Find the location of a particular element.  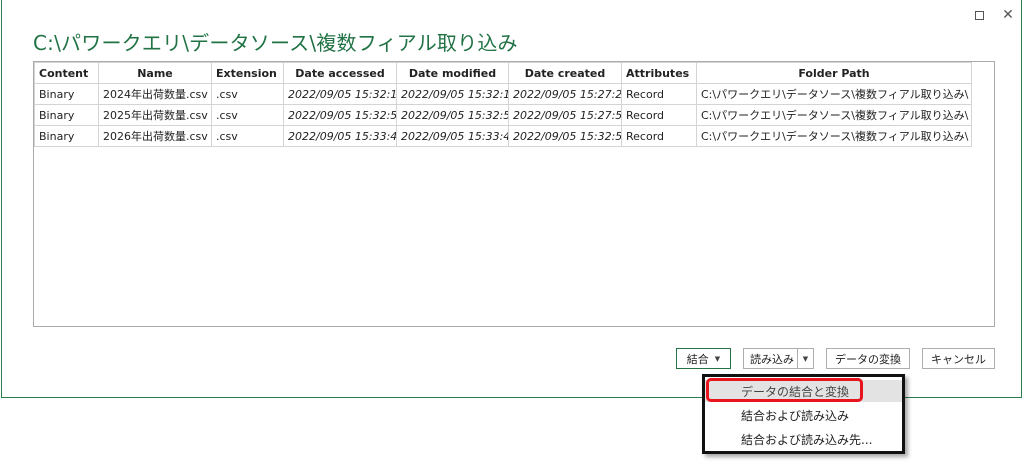

cell-name: 2024年出荷数量.csv is located at coordinates (155, 94).